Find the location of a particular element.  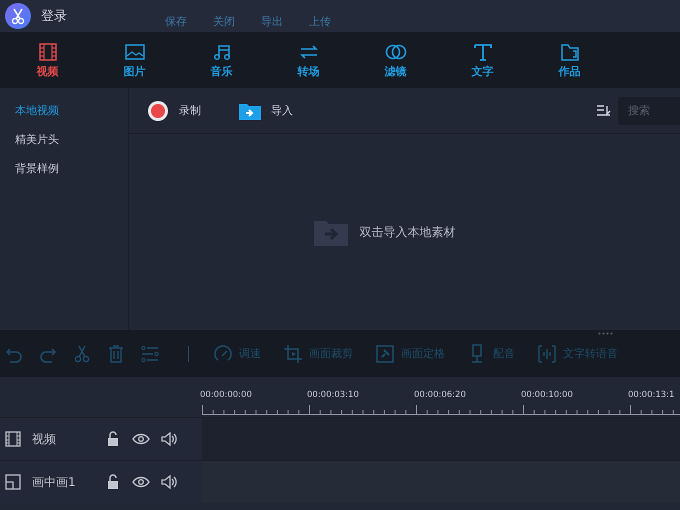

gauge-icon is located at coordinates (223, 354).